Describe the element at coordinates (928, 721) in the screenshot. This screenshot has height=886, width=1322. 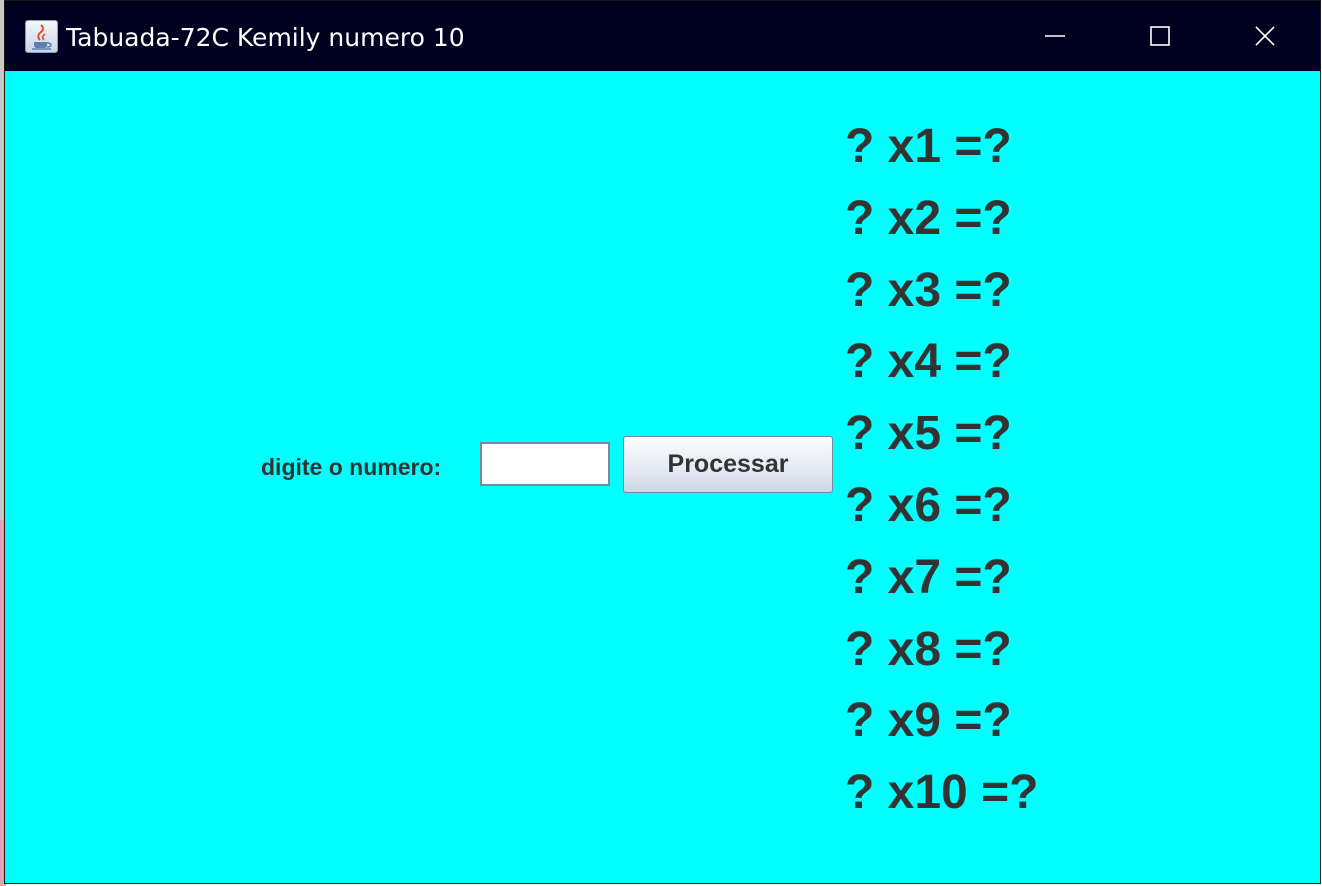
I see `table-row-9: ? x9 =?` at that location.